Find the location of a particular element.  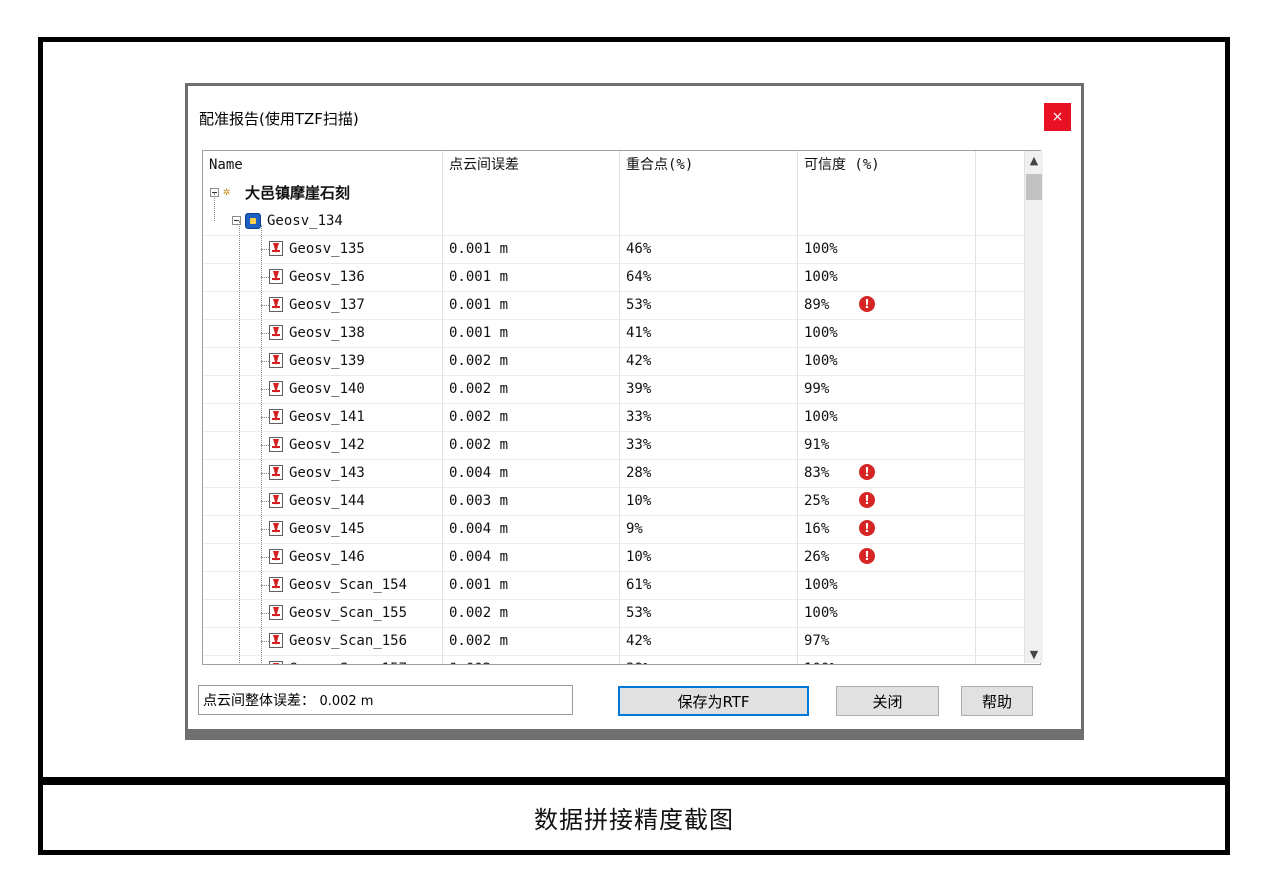

scan-confidence: 83% is located at coordinates (817, 473).